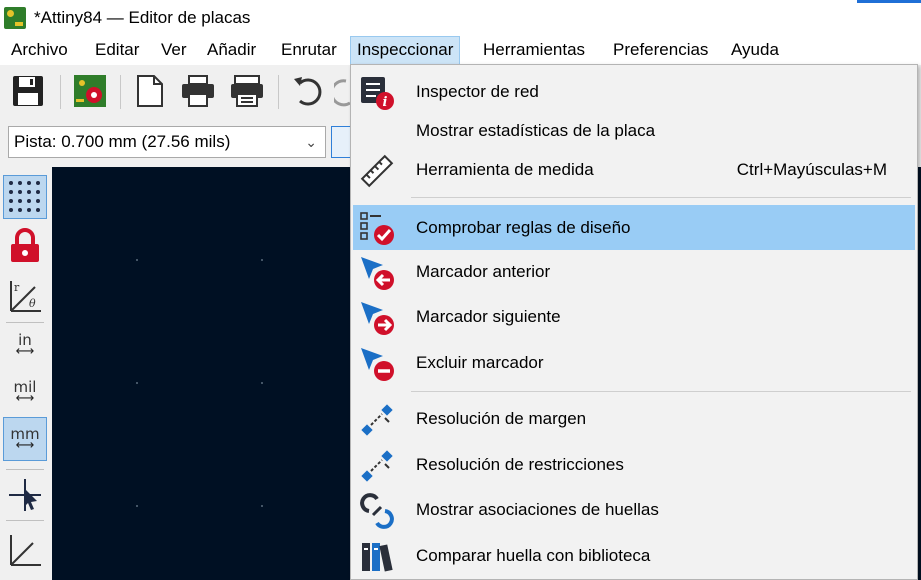  What do you see at coordinates (309, 50) in the screenshot?
I see `menu-enrutar: Enrutar` at bounding box center [309, 50].